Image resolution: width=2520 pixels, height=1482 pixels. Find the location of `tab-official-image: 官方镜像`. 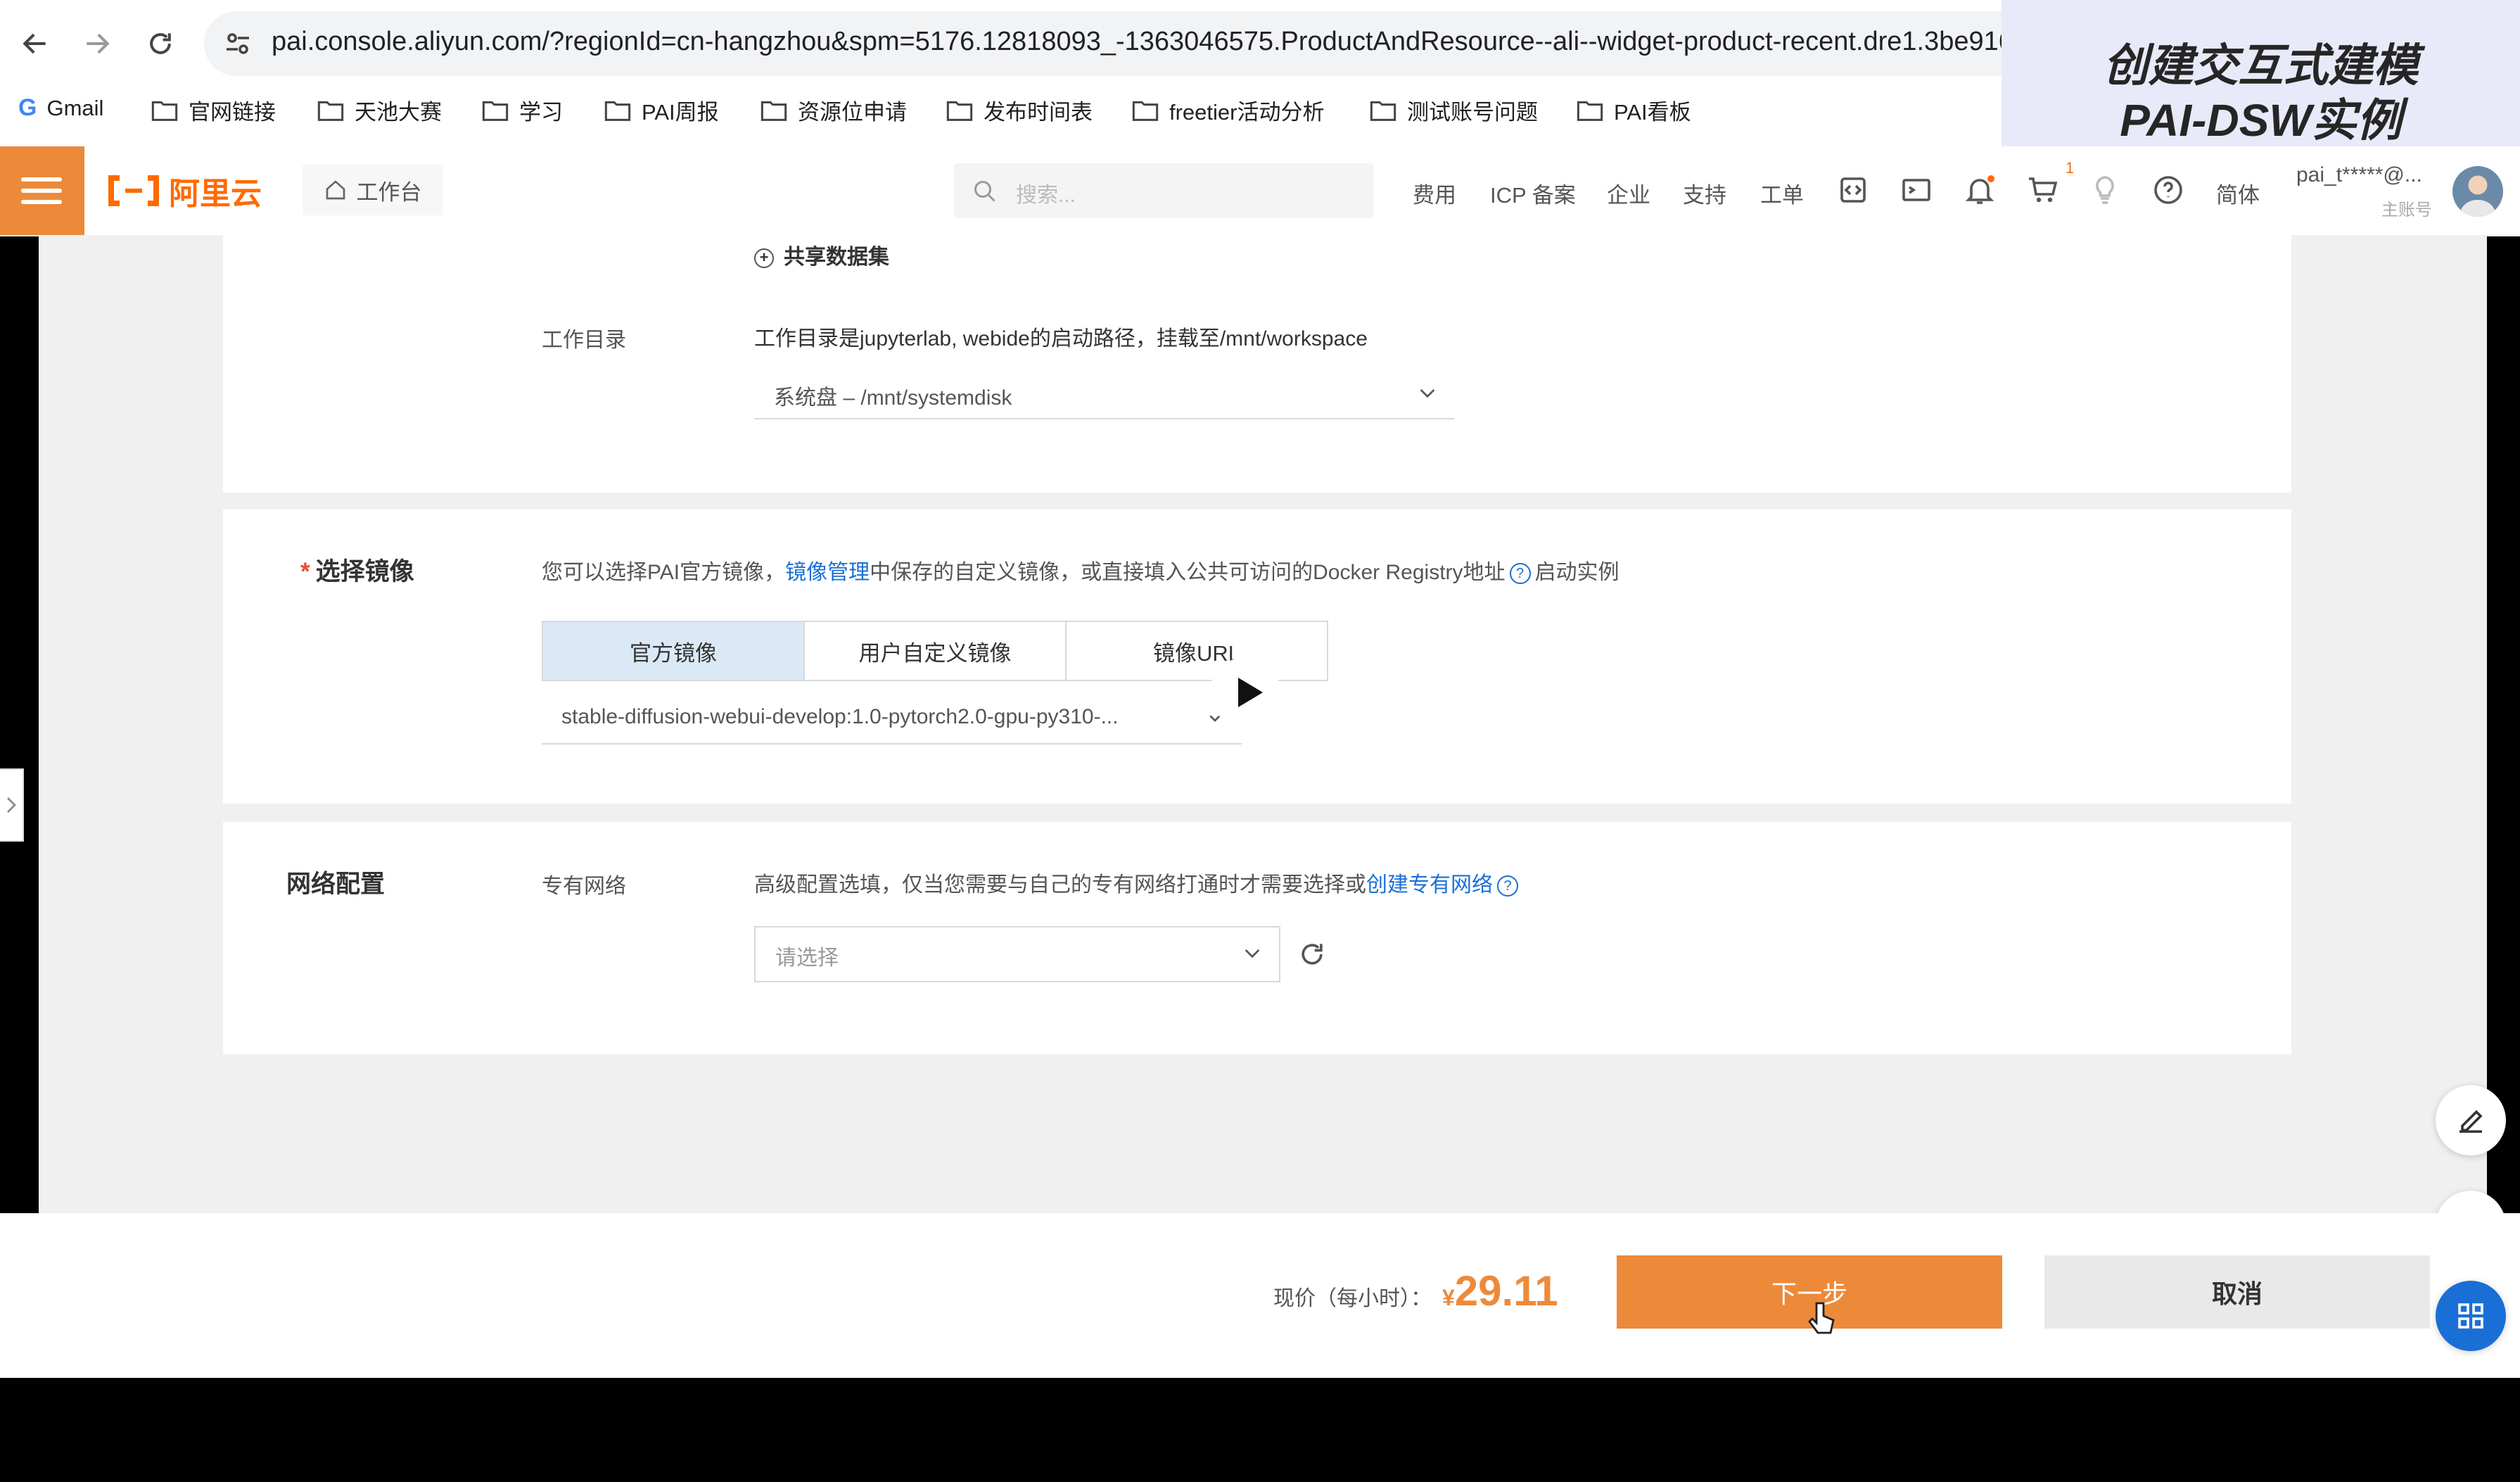

tab-official-image: 官方镜像 is located at coordinates (674, 651).